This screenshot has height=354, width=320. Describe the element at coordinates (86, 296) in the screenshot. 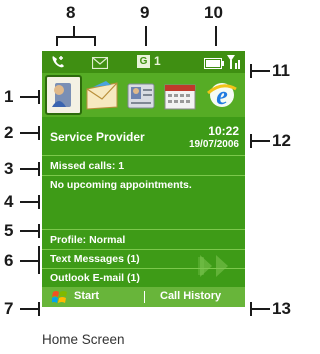

I see `start-softkey: Start` at that location.